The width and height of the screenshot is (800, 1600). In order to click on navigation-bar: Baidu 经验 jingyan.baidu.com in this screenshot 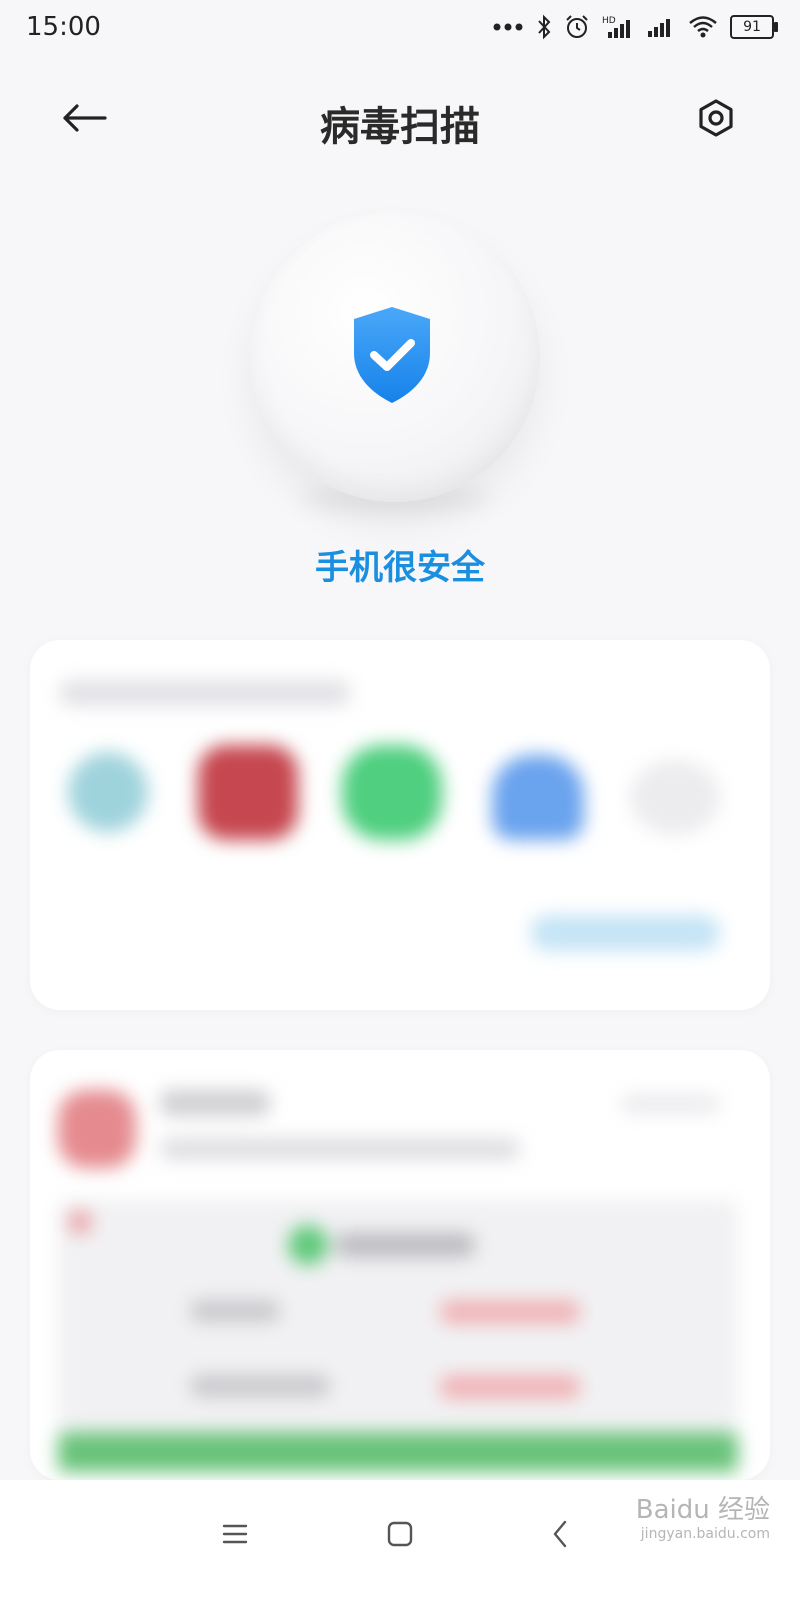, I will do `click(400, 1540)`.